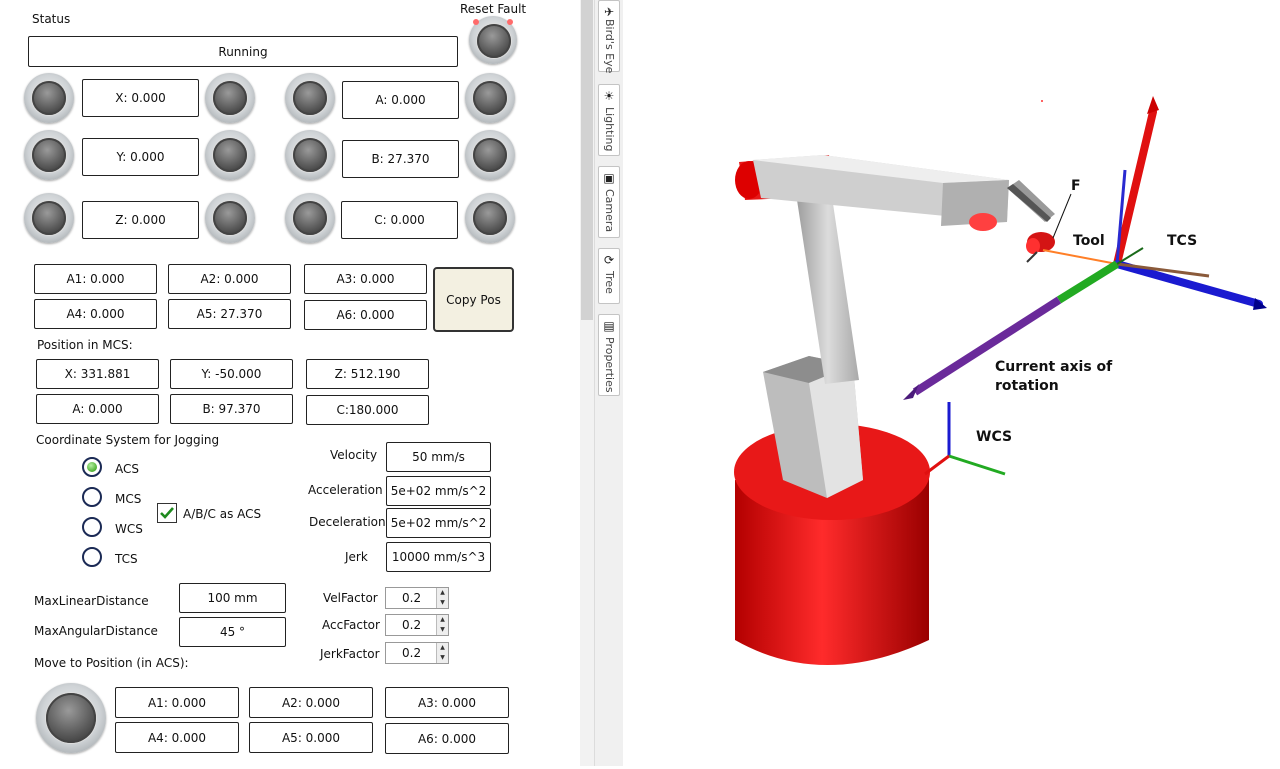 Image resolution: width=1280 pixels, height=769 pixels. I want to click on velocity-label: Velocity, so click(354, 455).